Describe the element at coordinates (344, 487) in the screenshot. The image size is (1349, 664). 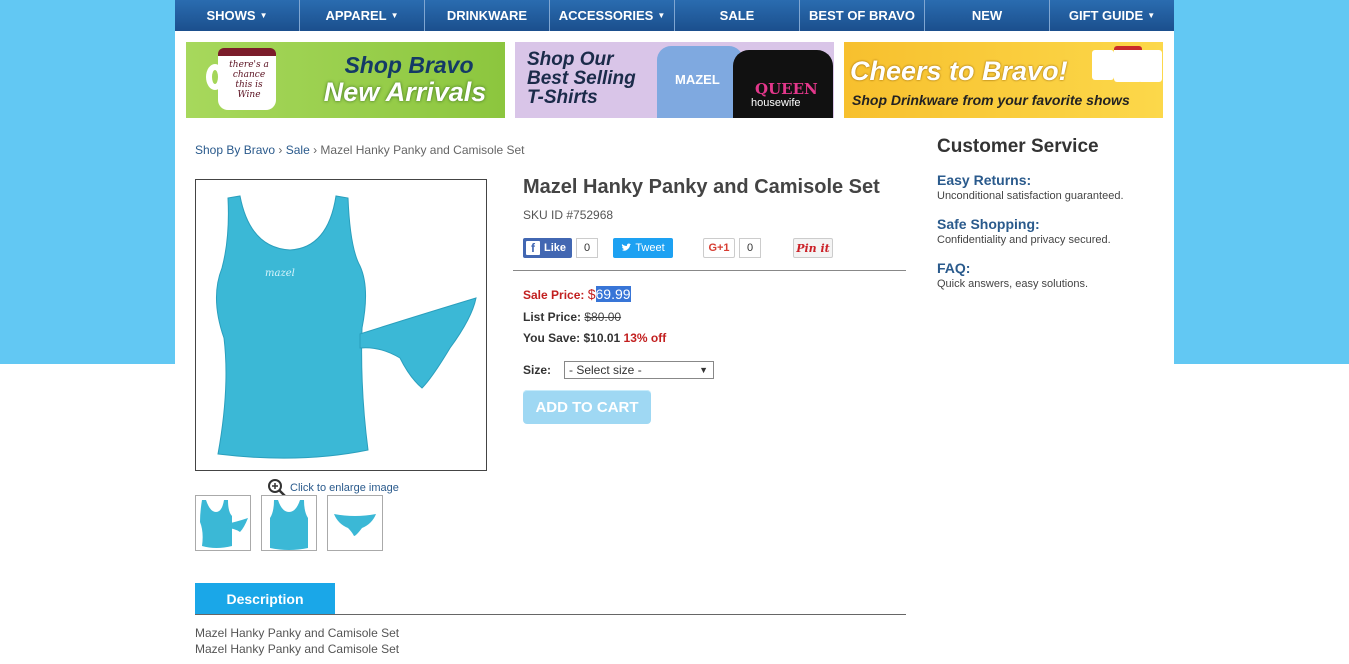
I see `enlarge-label: Click to enlarge image` at that location.